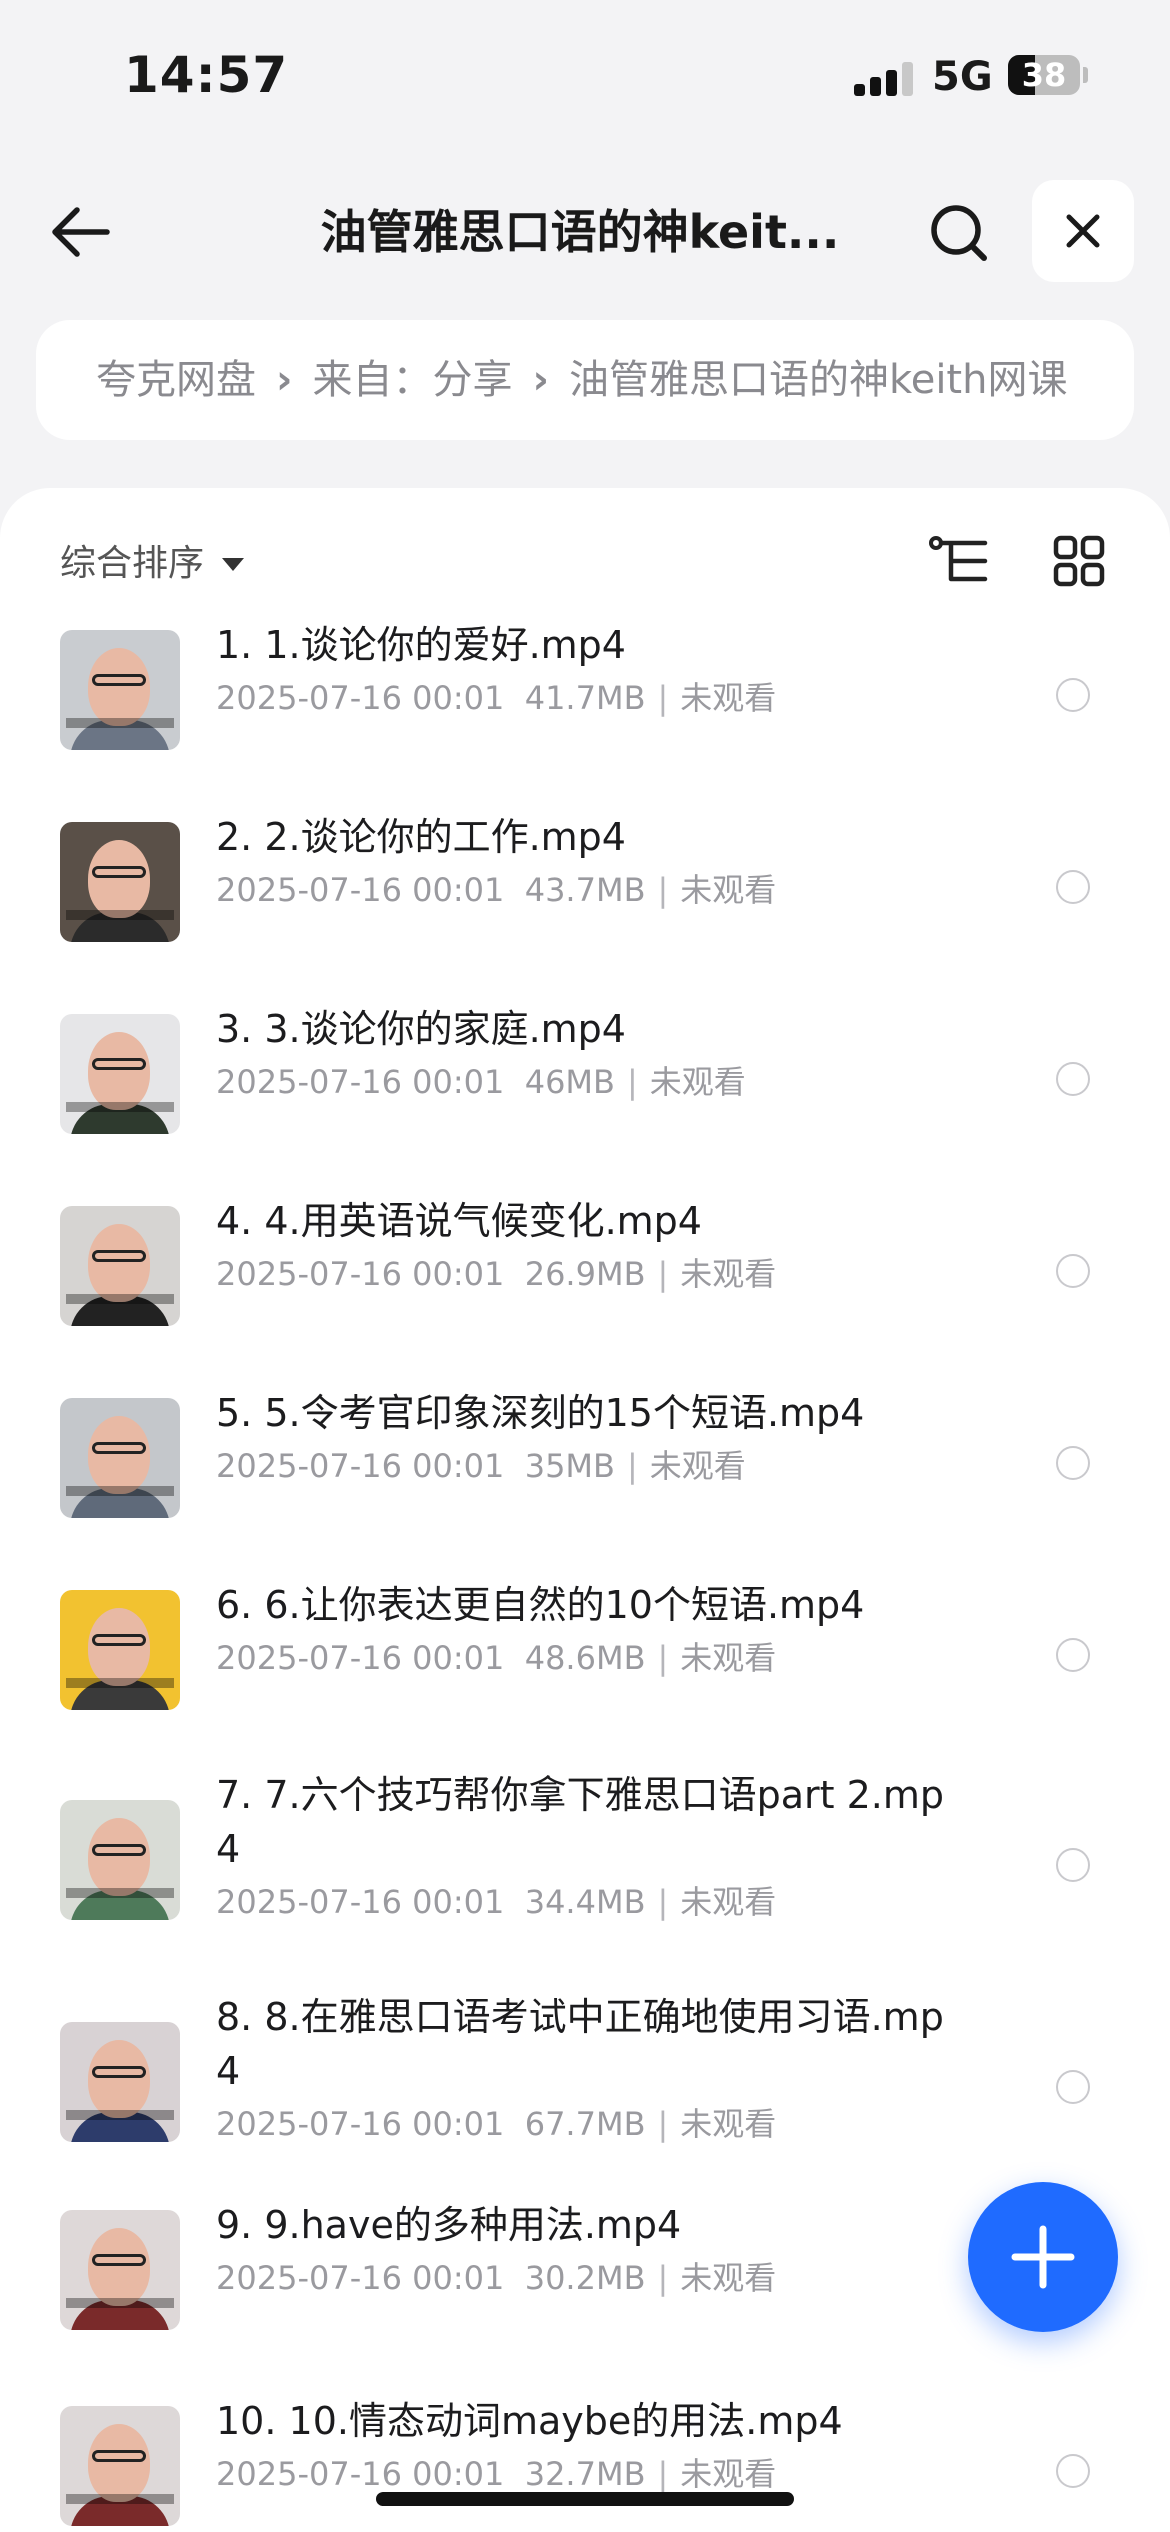  I want to click on grid-icon, so click(1079, 561).